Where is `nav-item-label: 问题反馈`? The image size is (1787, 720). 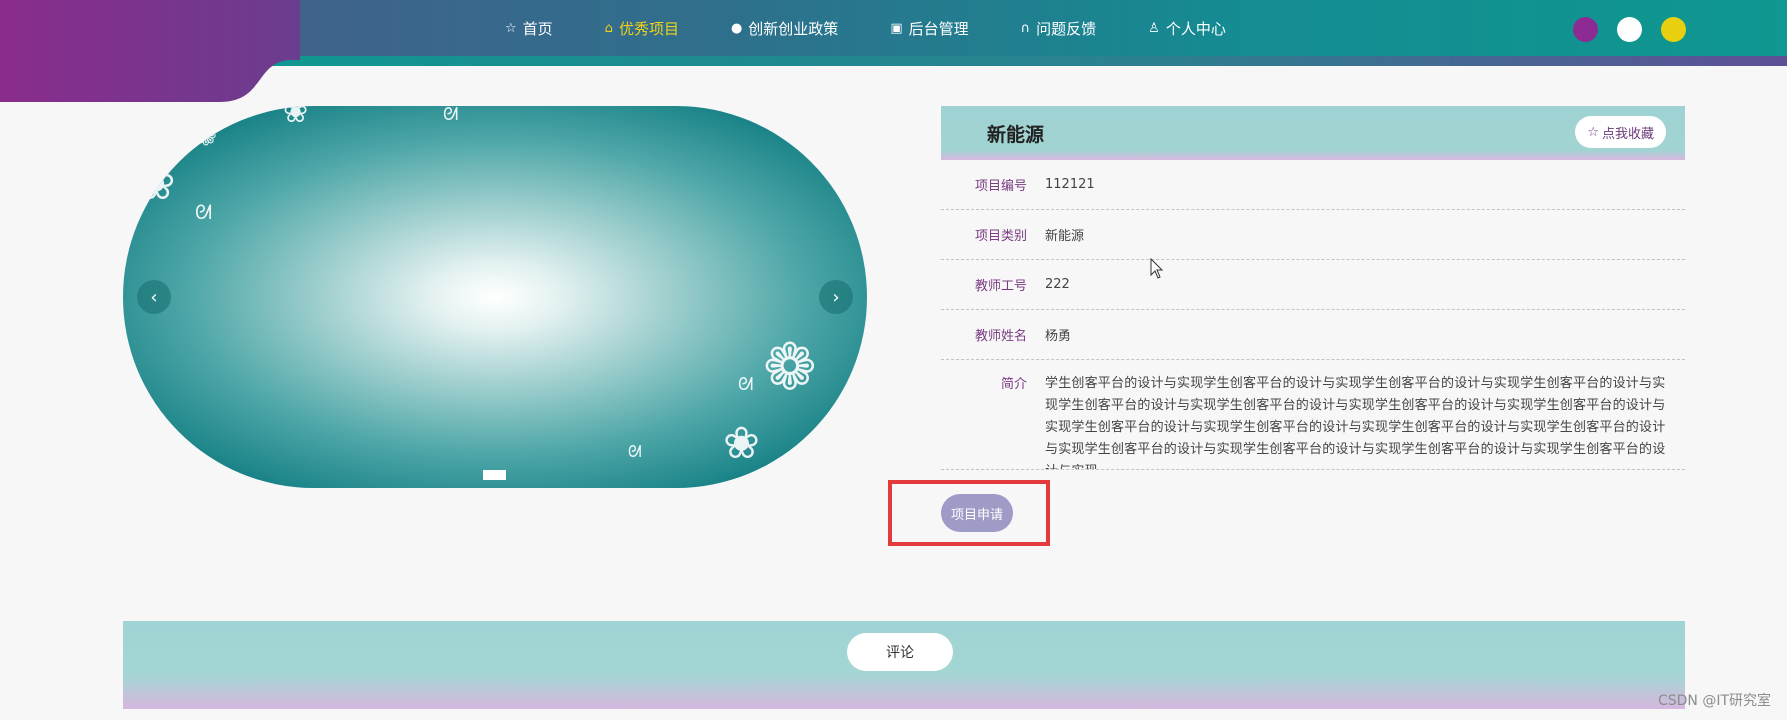 nav-item-label: 问题反馈 is located at coordinates (1066, 28).